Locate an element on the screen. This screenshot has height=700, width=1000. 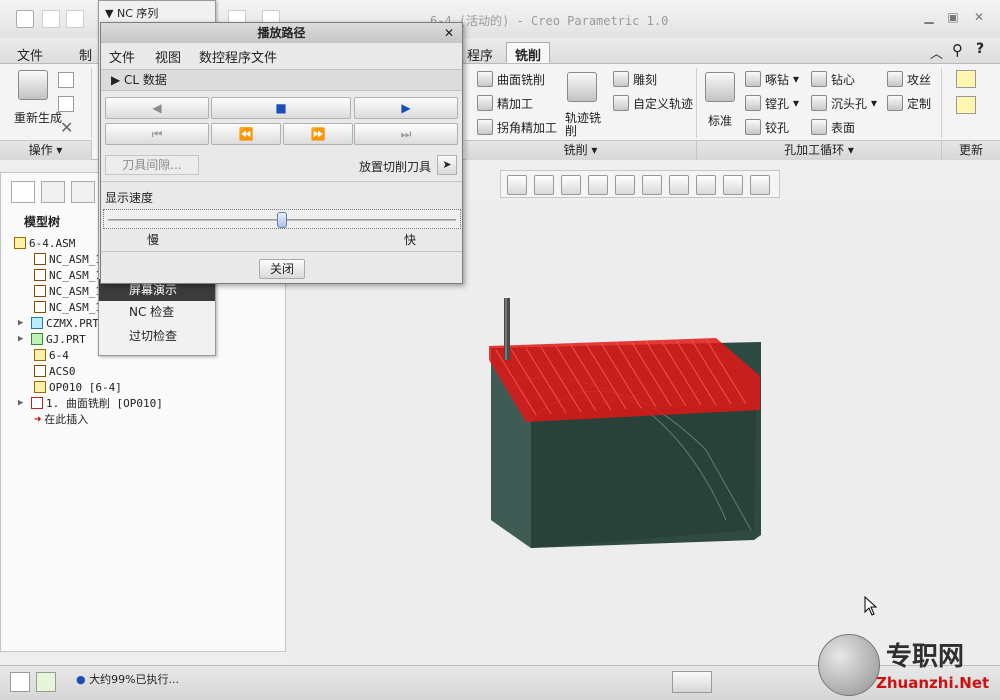
tree-item-workcell: 6-4 is located at coordinates (51, 355).